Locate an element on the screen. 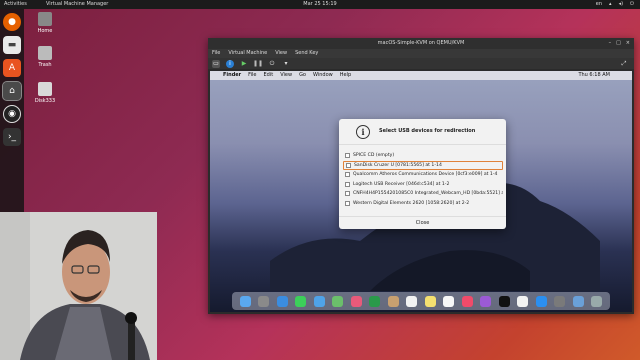 The height and width of the screenshot is (360, 640). window-title: macOS-Simple-KVM on QEMU/KVM is located at coordinates (421, 43).